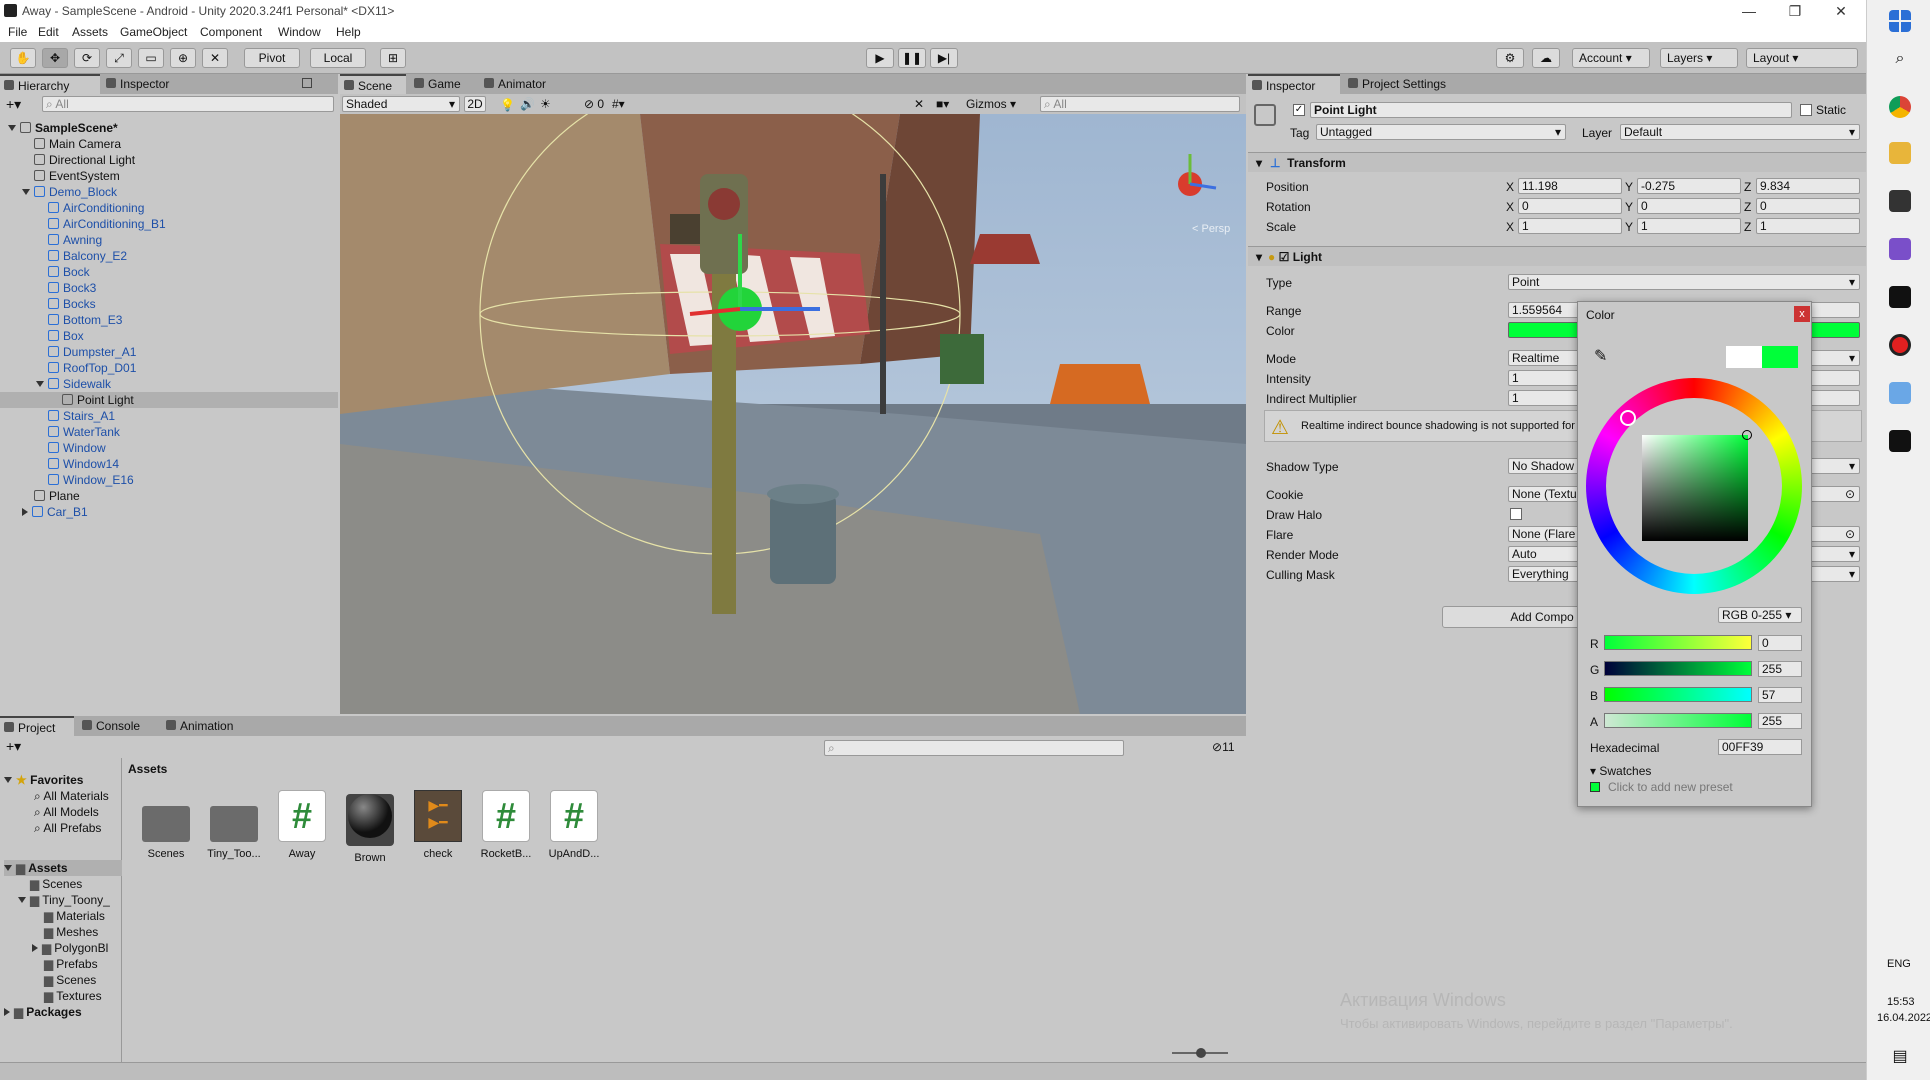 This screenshot has height=1080, width=1930. What do you see at coordinates (1570, 186) in the screenshot?
I see `position-x-input: 11.198` at bounding box center [1570, 186].